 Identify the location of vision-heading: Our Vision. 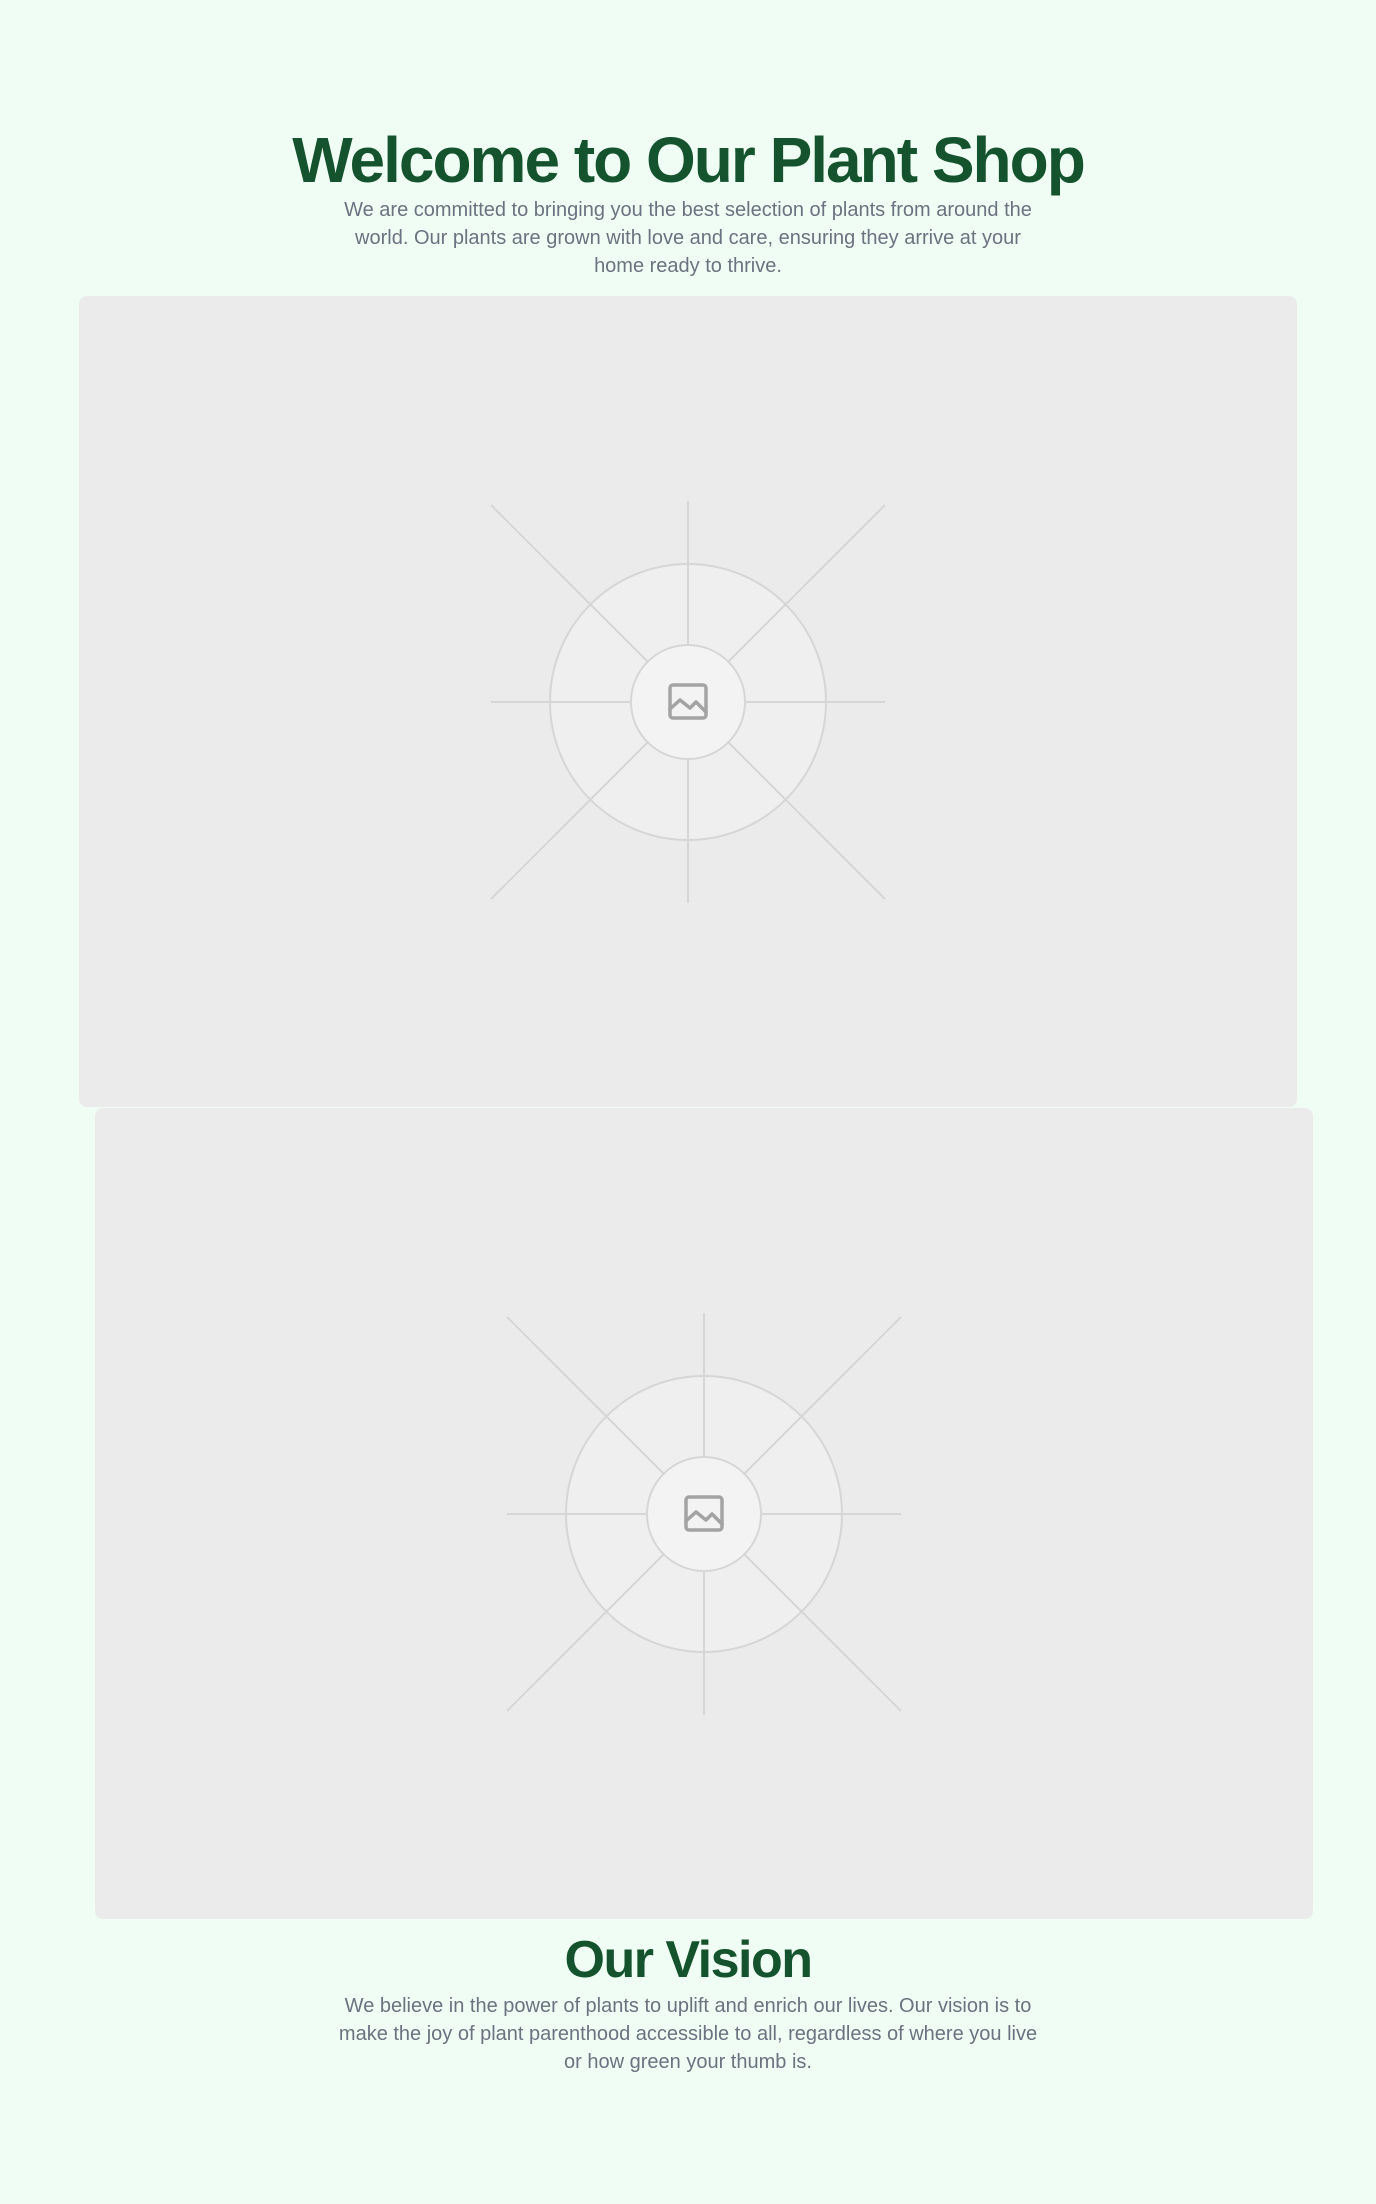
(688, 1960).